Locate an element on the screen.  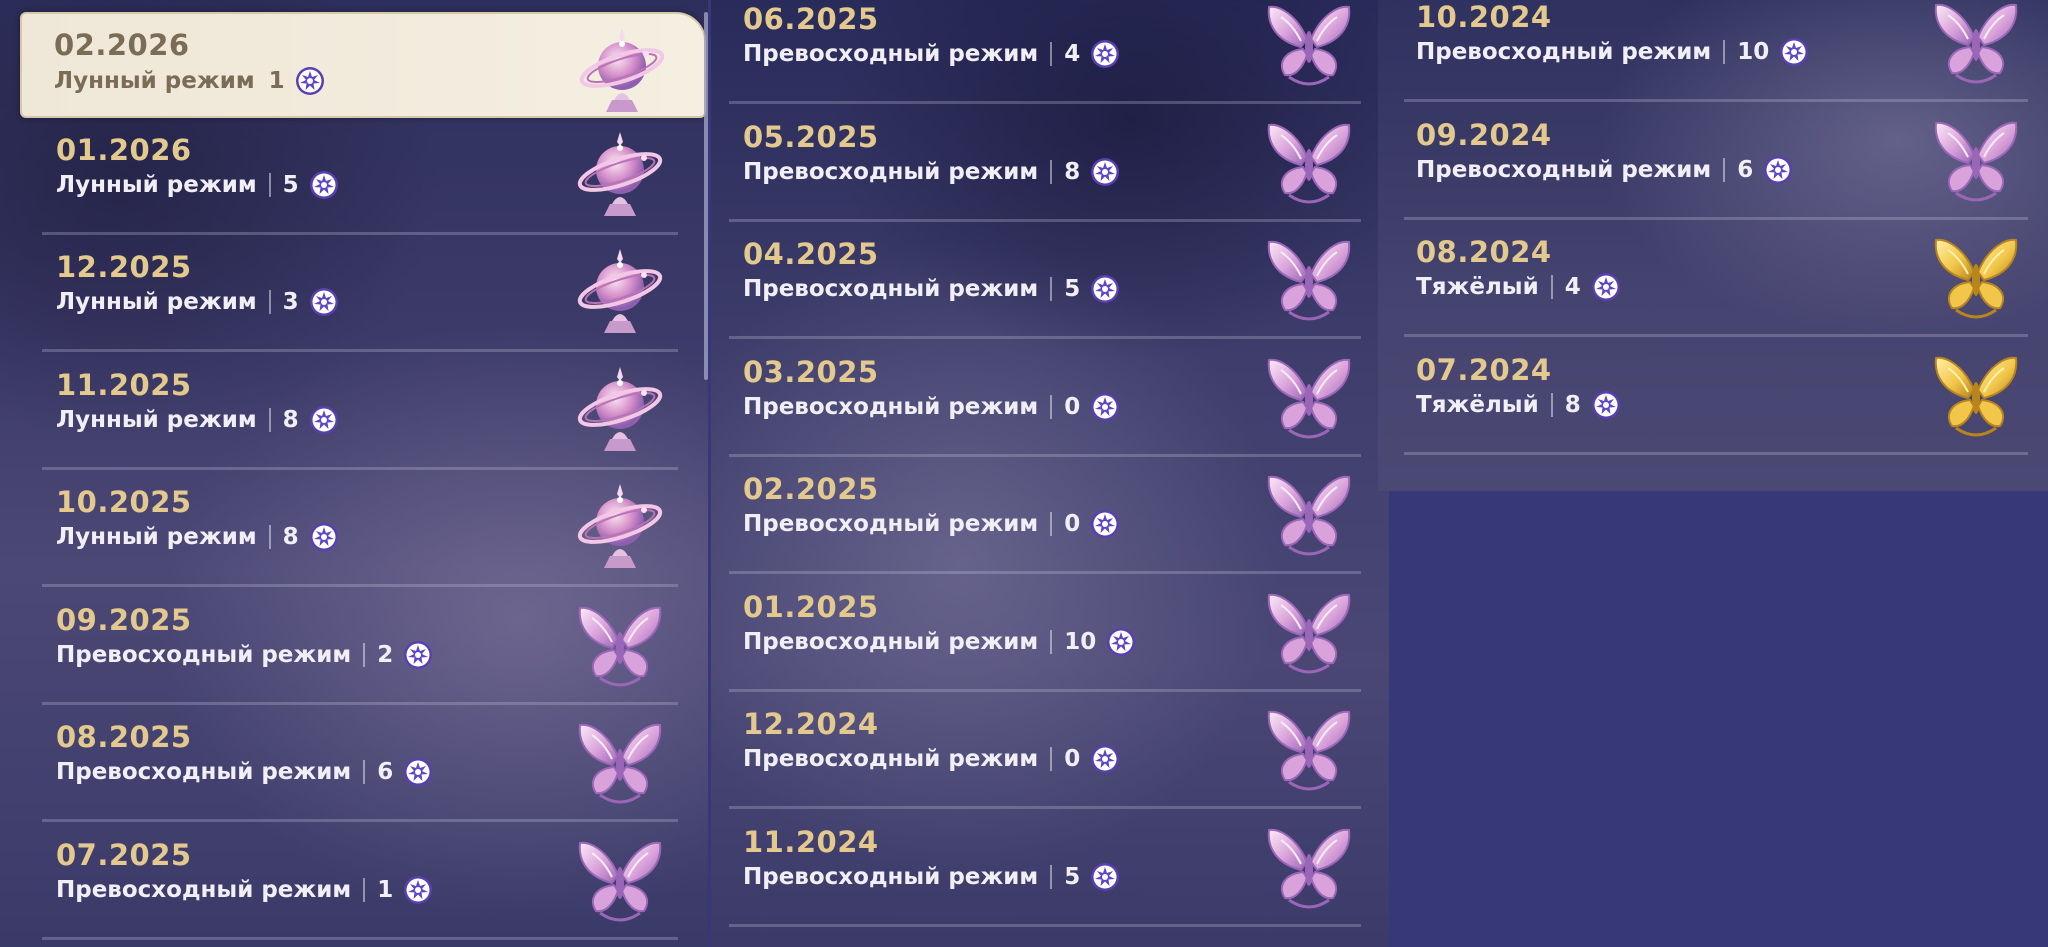
record-mode-line: Превосходный режим 8 is located at coordinates (931, 172).